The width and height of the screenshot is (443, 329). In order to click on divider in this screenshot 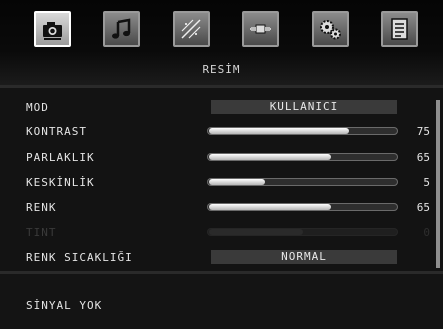, I will do `click(221, 272)`.